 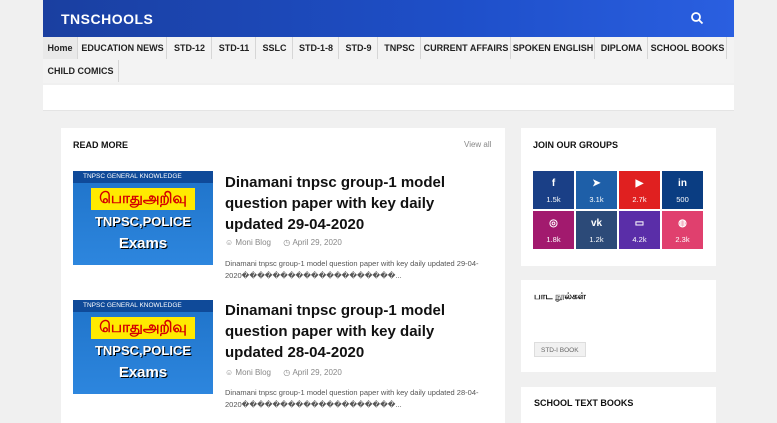 I want to click on widget-title: SCHOOL TEXT BOOKS, so click(x=584, y=403).